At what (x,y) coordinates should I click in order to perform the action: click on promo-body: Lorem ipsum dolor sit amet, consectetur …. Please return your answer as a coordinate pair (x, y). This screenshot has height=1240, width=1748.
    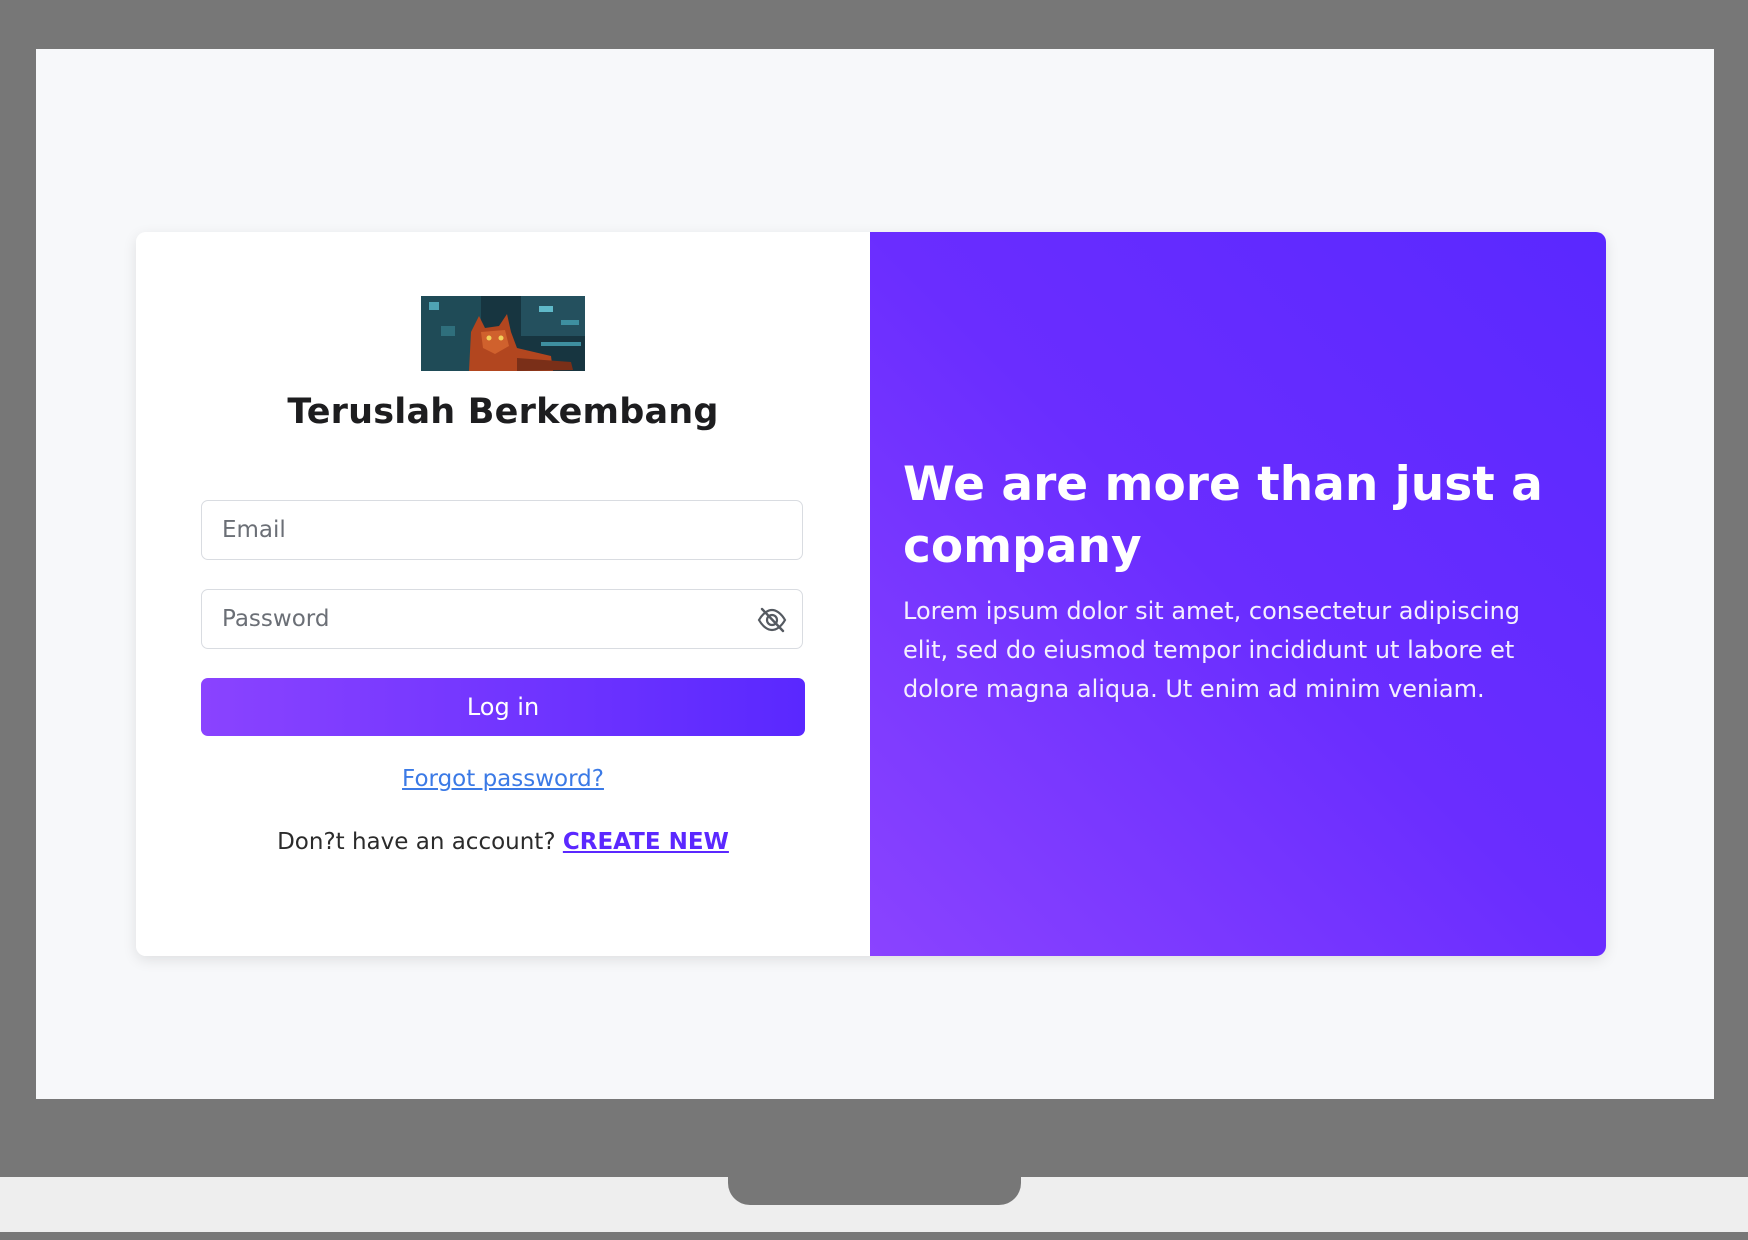
    Looking at the image, I should click on (1212, 650).